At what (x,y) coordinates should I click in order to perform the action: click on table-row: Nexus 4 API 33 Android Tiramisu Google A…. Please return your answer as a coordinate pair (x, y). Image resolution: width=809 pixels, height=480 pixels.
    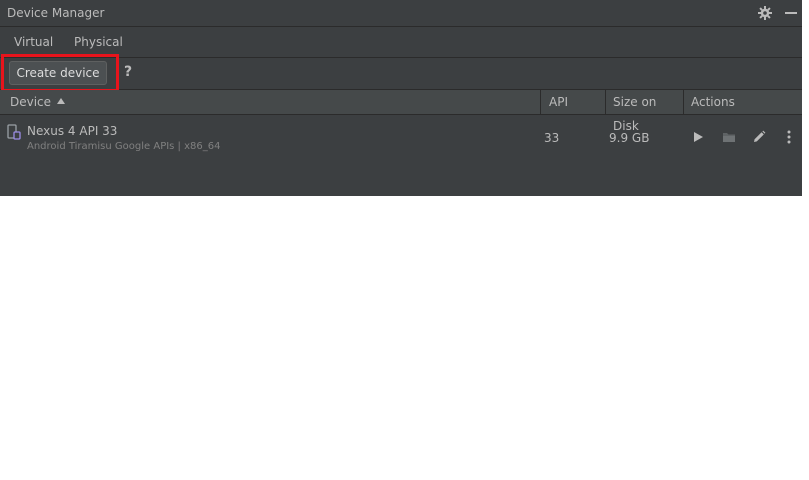
    Looking at the image, I should click on (401, 137).